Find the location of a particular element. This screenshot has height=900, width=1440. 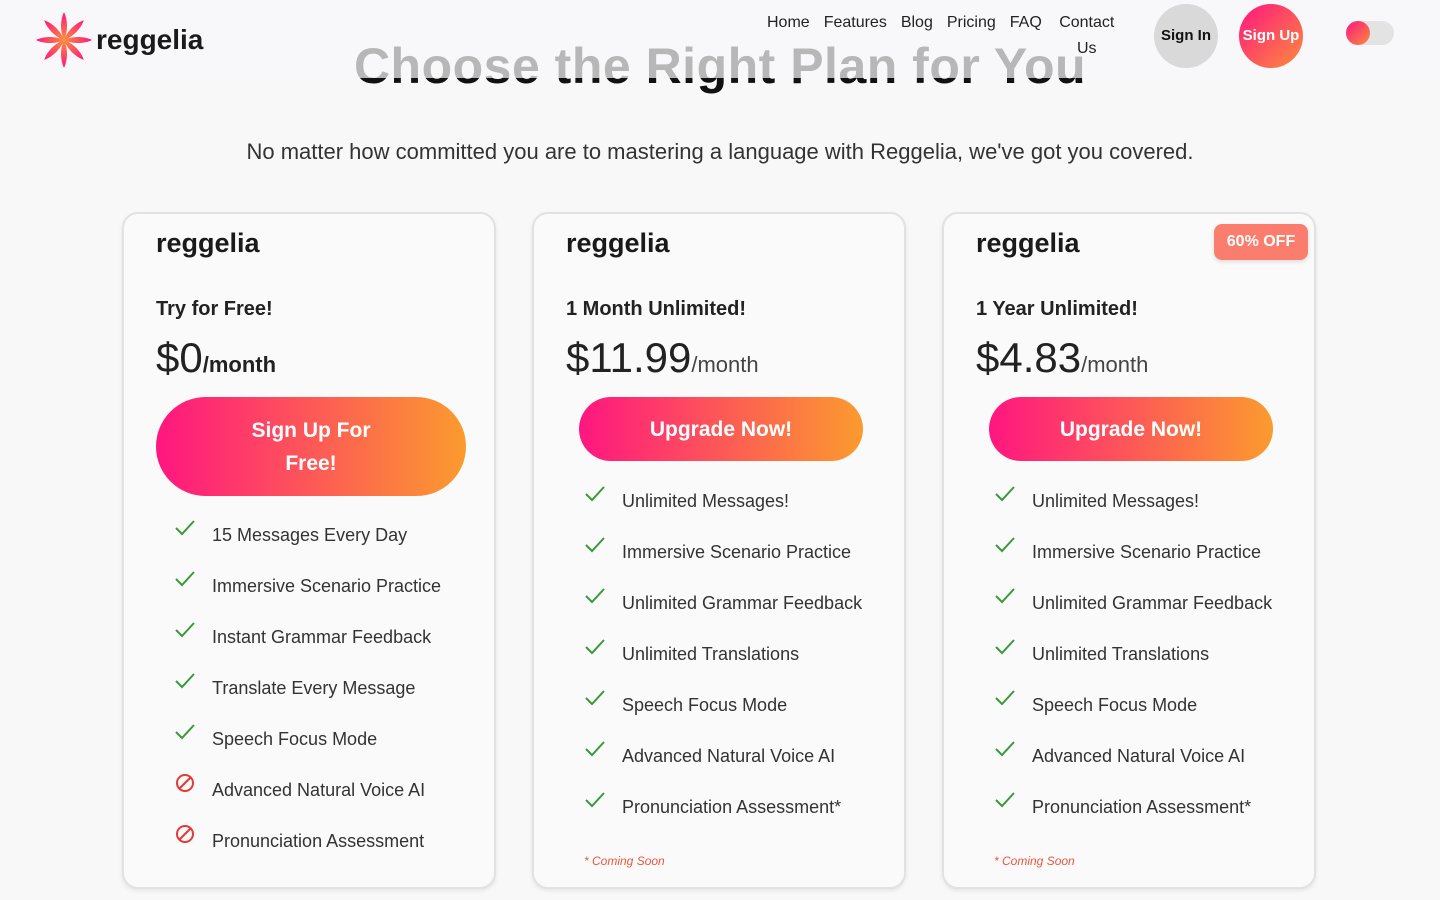

nav-link-faq: FAQ is located at coordinates (1026, 36).